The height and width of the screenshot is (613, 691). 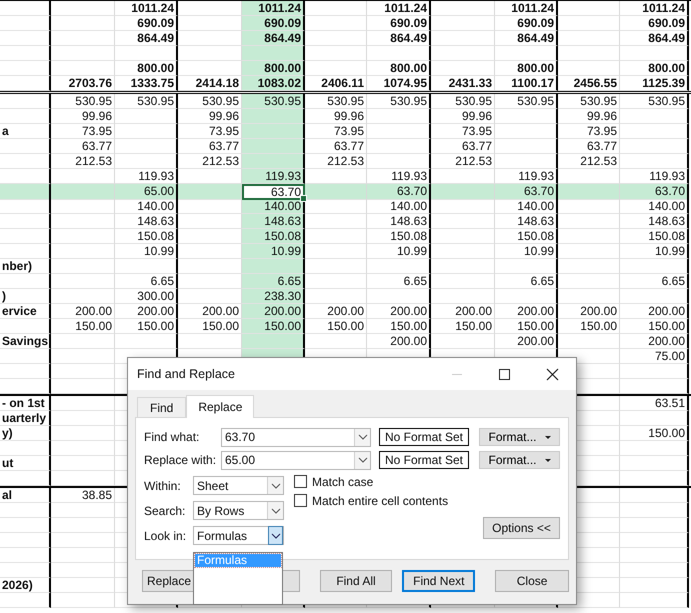 I want to click on table-cell: 800.00, so click(x=273, y=68).